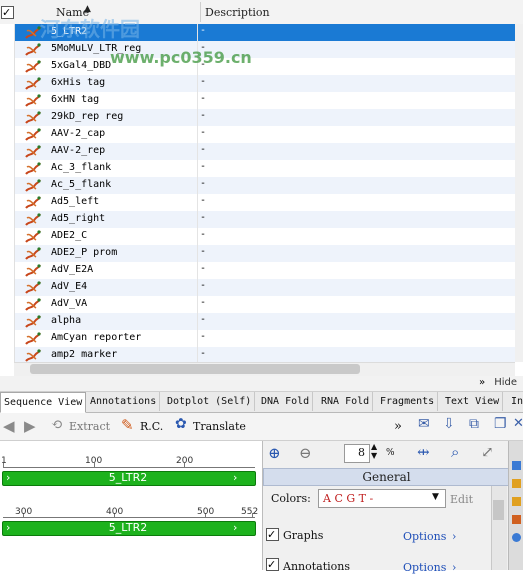 The width and height of the screenshot is (523, 574). What do you see at coordinates (257, 151) in the screenshot?
I see `list-row: AAV-2_rep -` at bounding box center [257, 151].